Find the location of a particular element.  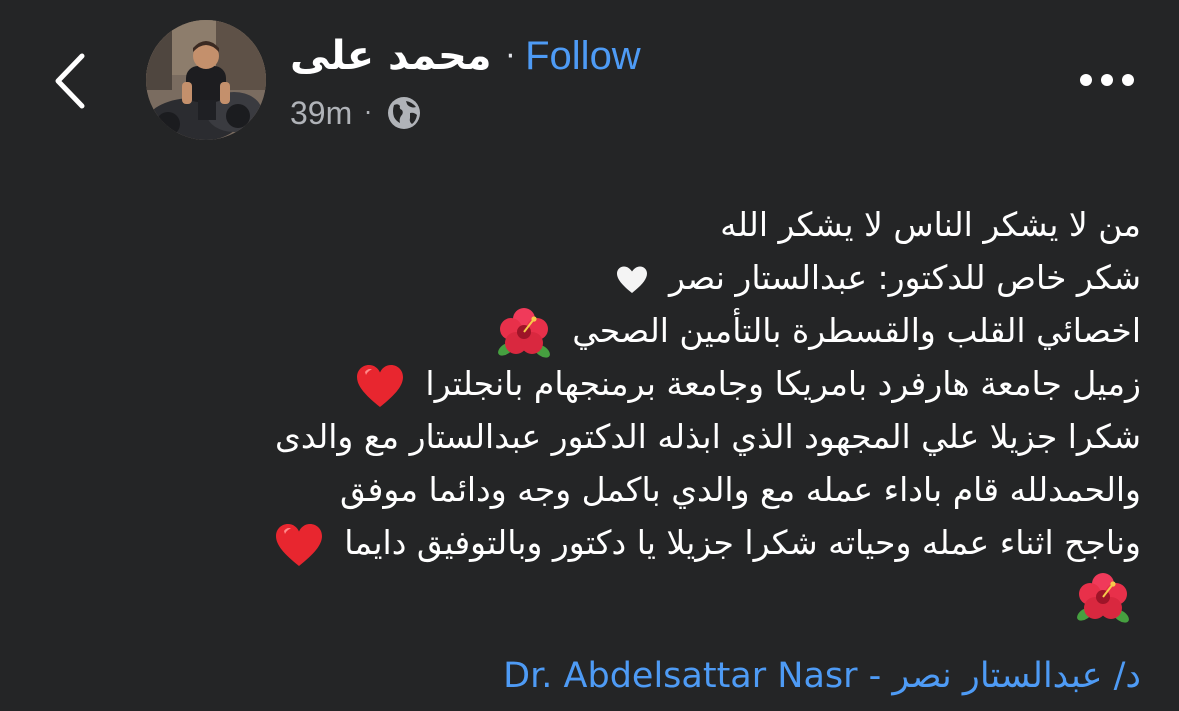

author-row: محمد على · Follow is located at coordinates (465, 56).